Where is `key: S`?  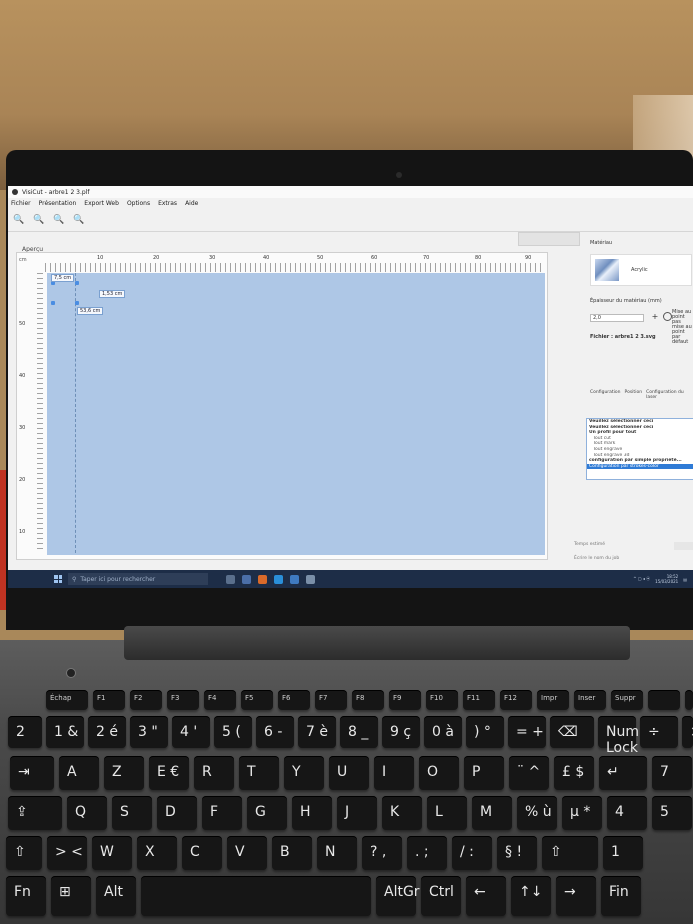
key: S is located at coordinates (132, 813).